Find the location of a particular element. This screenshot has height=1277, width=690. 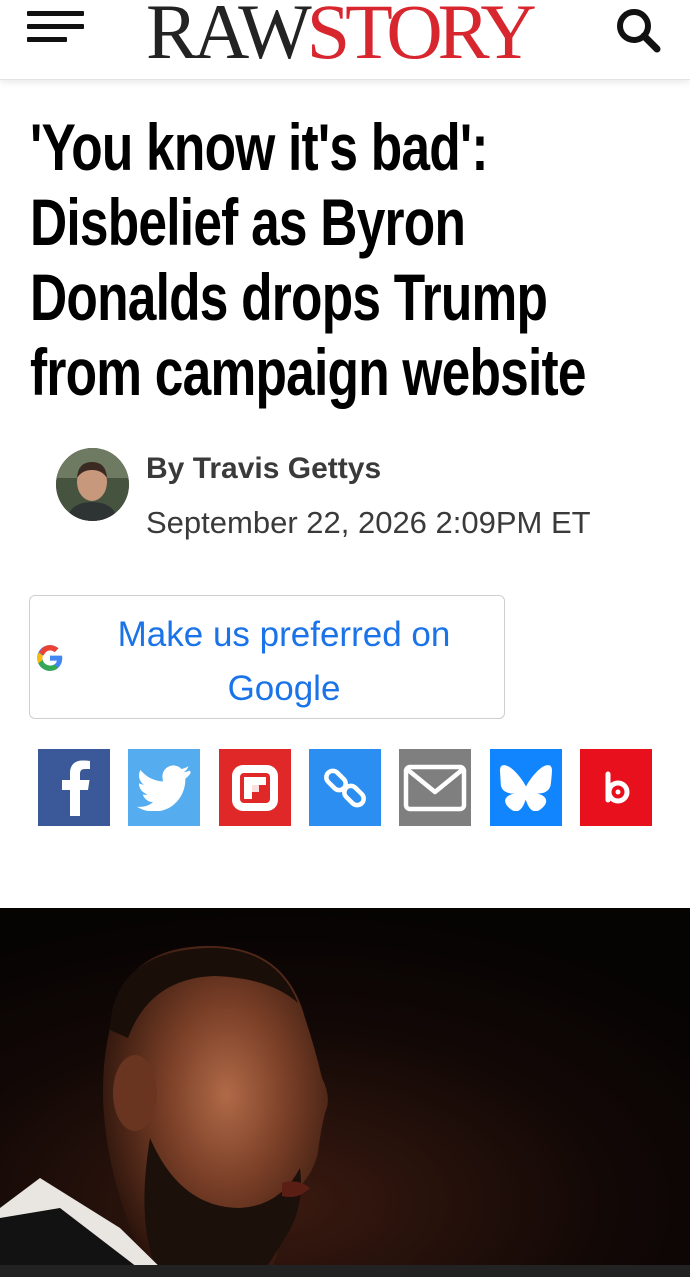

site-header: RAWSTORY is located at coordinates (345, 40).